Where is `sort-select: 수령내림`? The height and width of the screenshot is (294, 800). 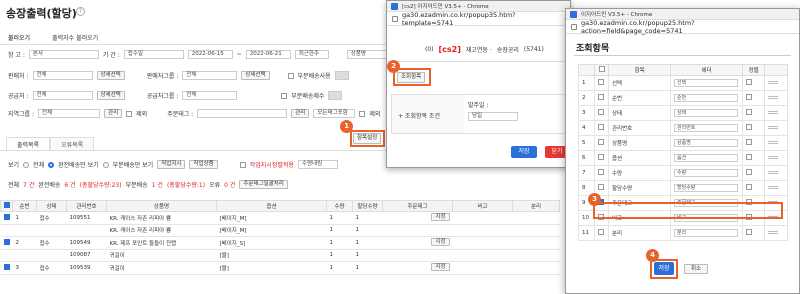
sort-select: 수령내림 is located at coordinates (317, 164).